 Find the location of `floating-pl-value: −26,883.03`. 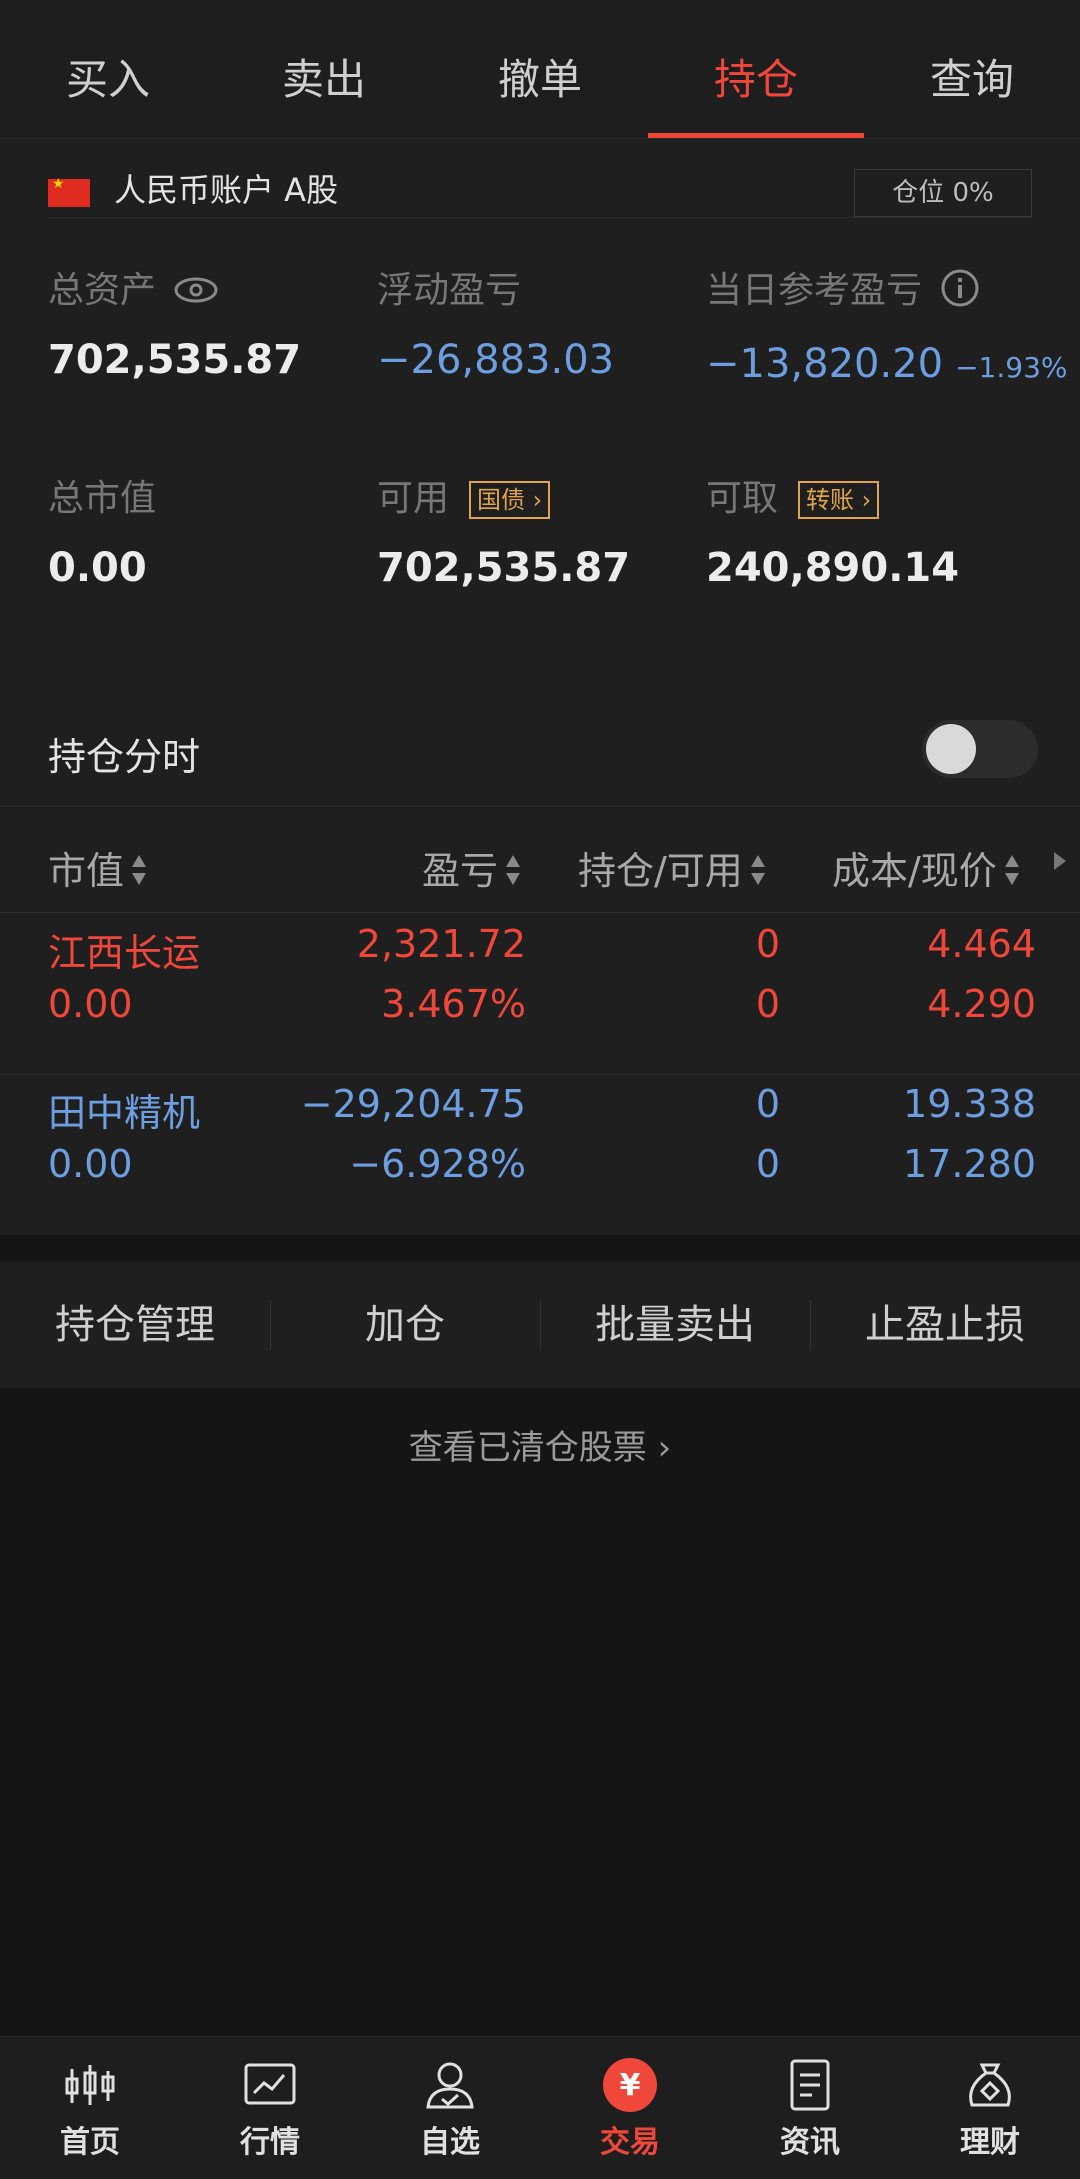

floating-pl-value: −26,883.03 is located at coordinates (496, 360).